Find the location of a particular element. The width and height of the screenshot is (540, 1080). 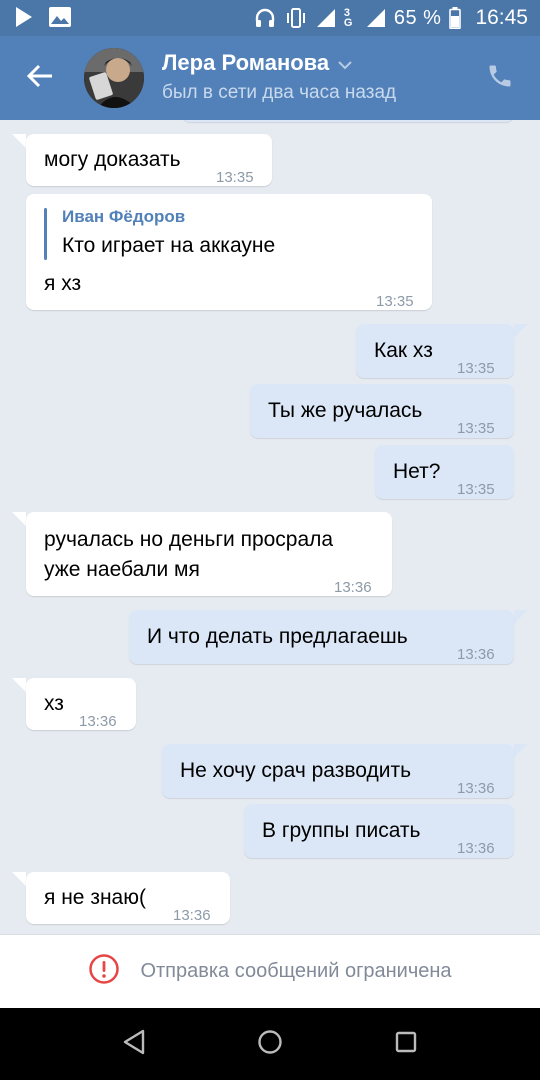

message-bubble-incoming: я не знаю( 13:36 is located at coordinates (128, 898).